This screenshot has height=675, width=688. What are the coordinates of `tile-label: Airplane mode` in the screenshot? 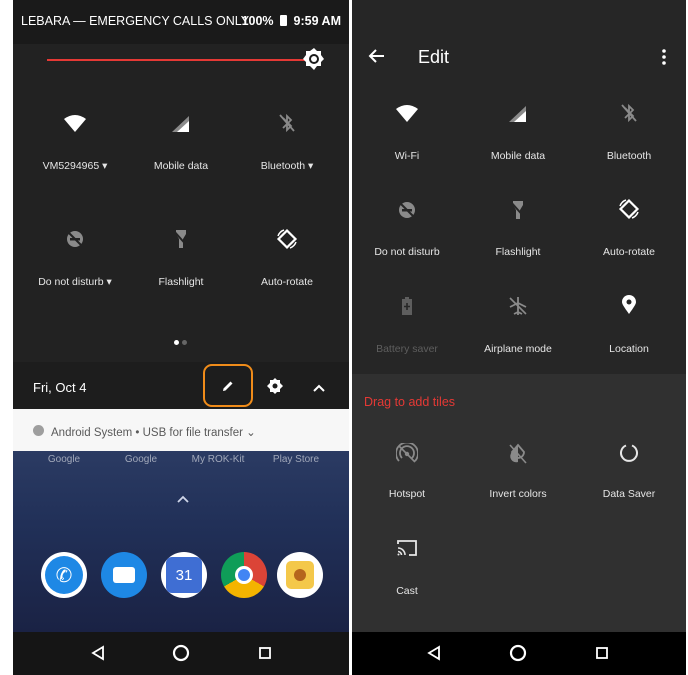 It's located at (518, 349).